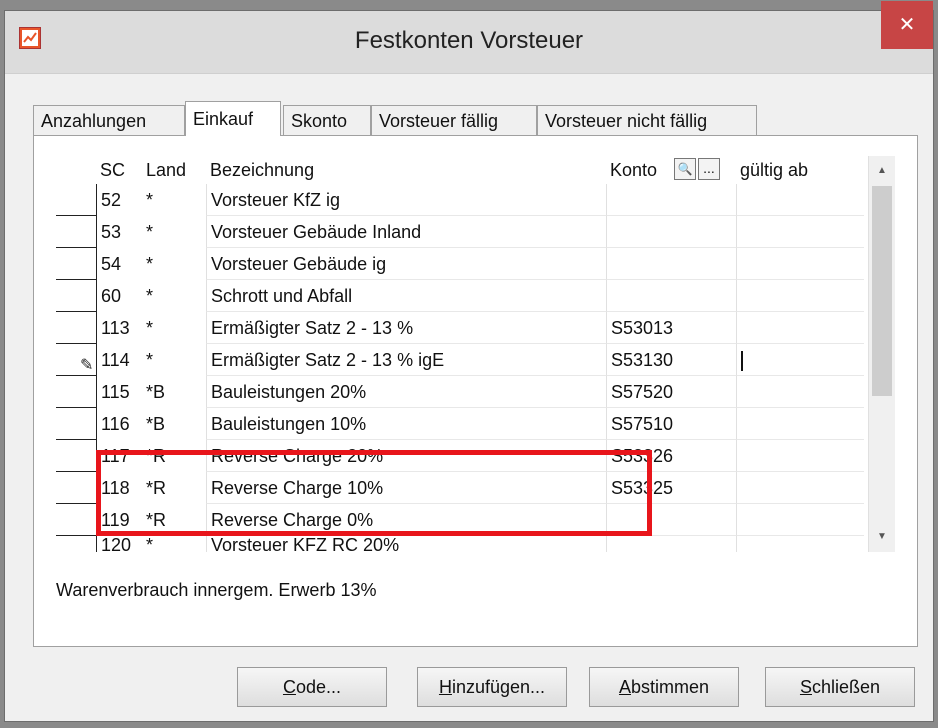 The height and width of the screenshot is (728, 938). I want to click on close-button: Schließen, so click(840, 687).